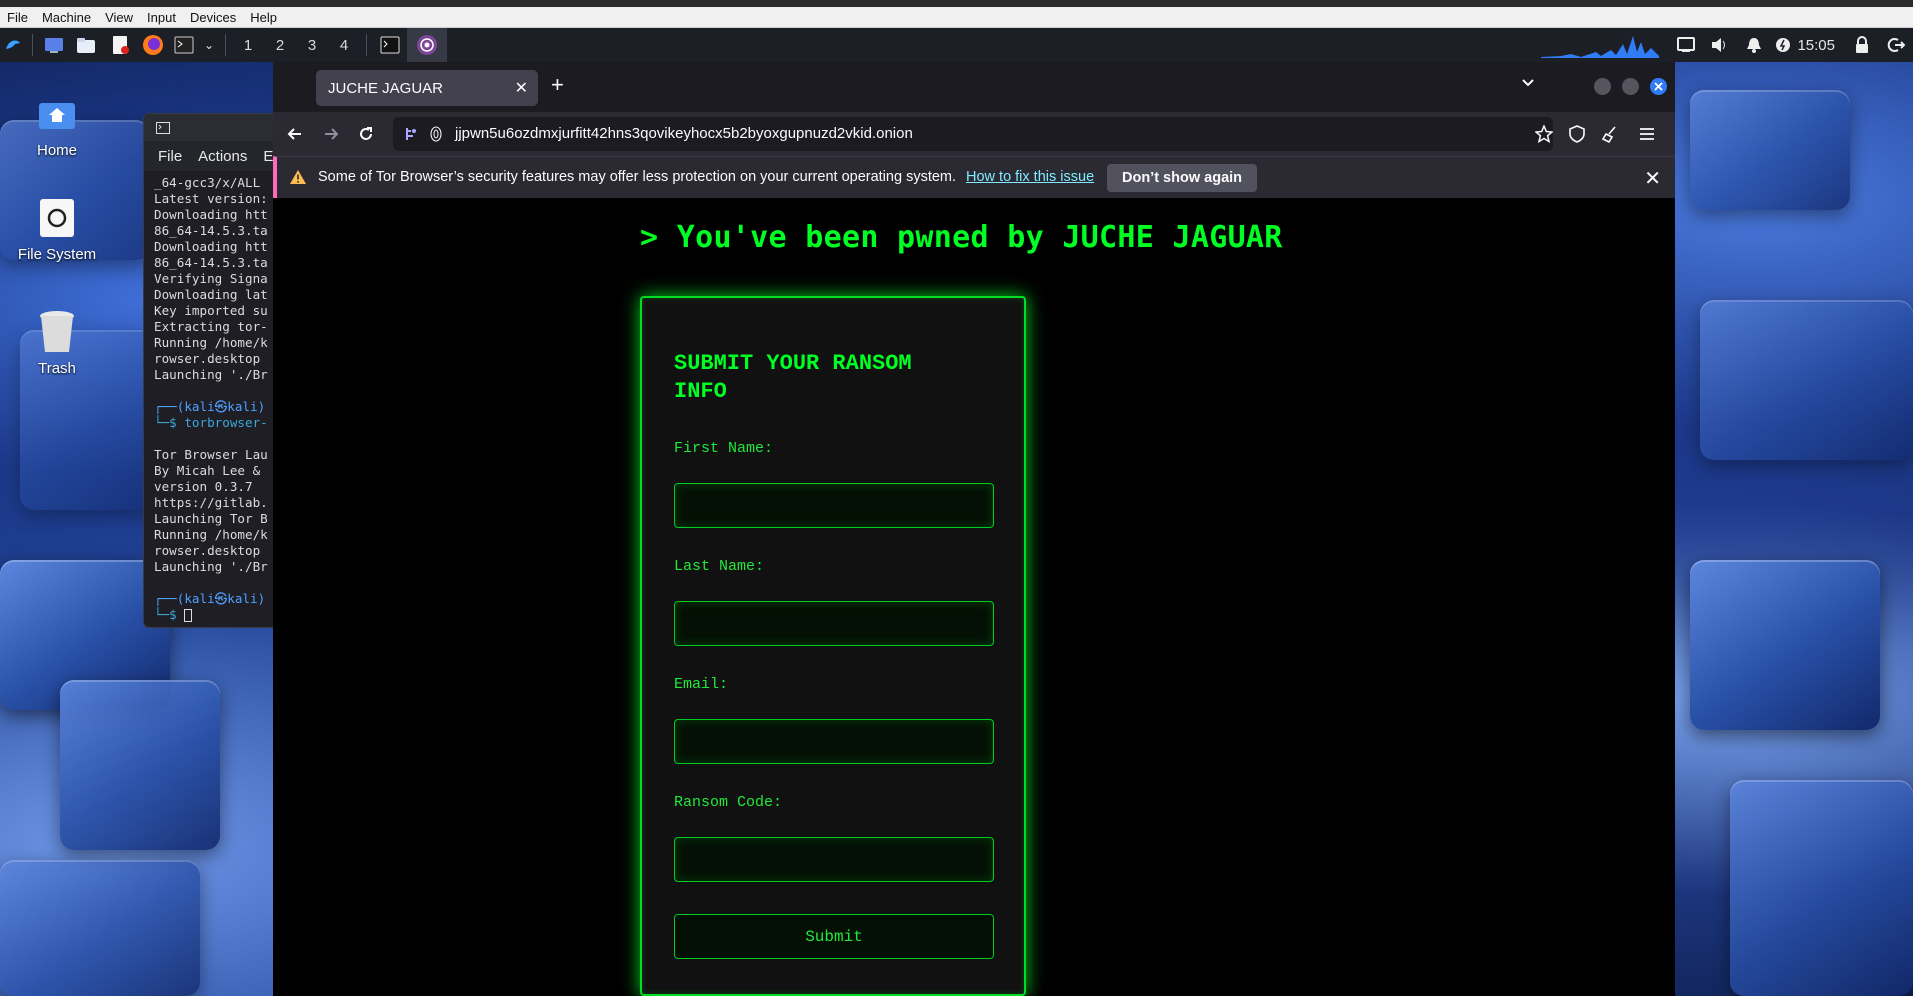 This screenshot has width=1913, height=996. Describe the element at coordinates (1686, 45) in the screenshot. I see `window-icon` at that location.